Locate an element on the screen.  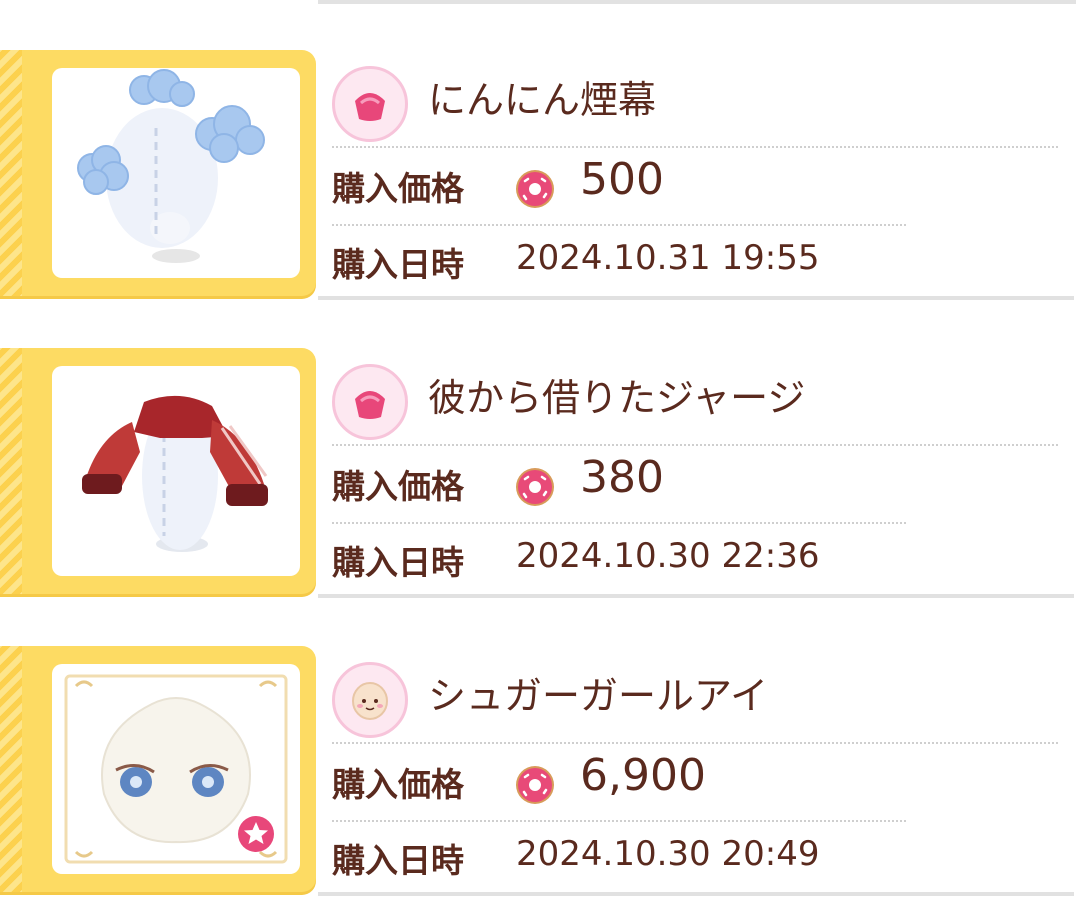
cloud-smoke-icon is located at coordinates (171, 166).